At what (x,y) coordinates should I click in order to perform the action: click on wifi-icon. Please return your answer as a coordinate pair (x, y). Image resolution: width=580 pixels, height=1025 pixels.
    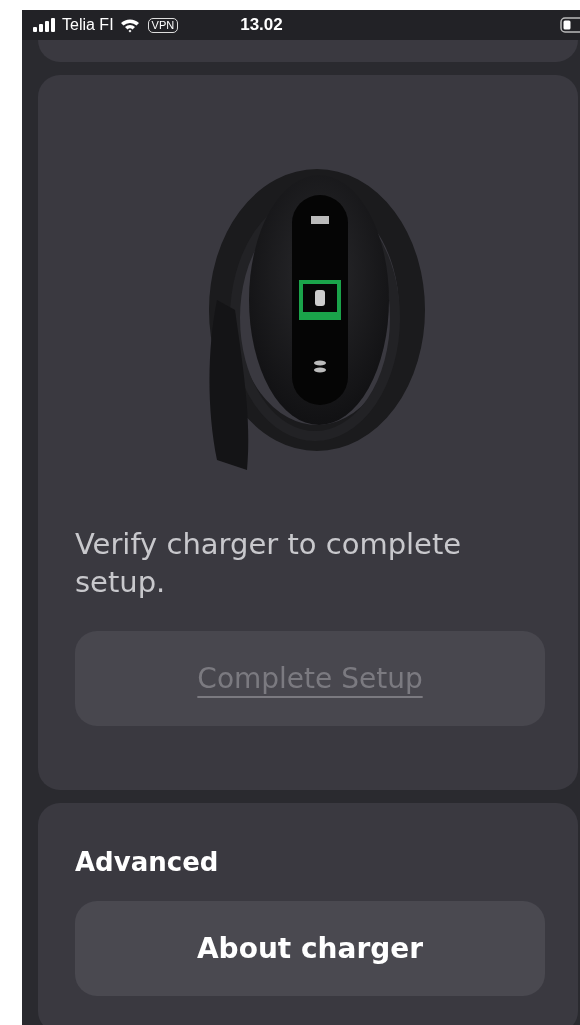
    Looking at the image, I should click on (129, 25).